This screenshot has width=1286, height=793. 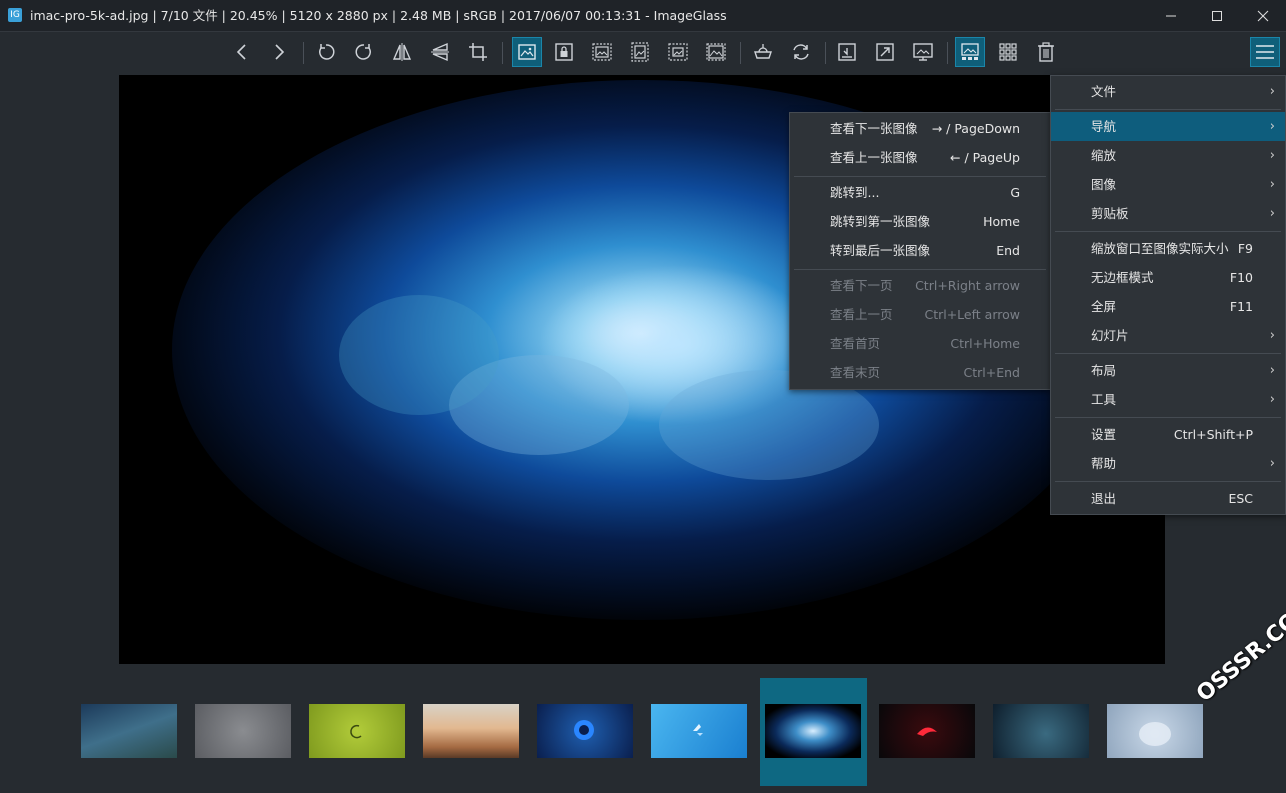 What do you see at coordinates (1168, 463) in the screenshot?
I see `menu-item-help: 帮助 ›` at bounding box center [1168, 463].